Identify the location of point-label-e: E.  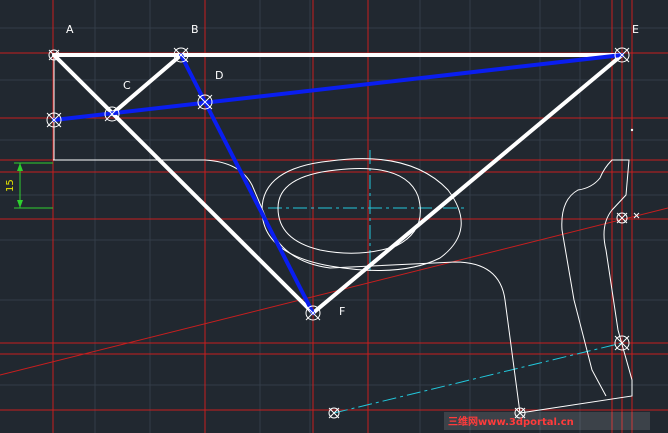
(635, 29).